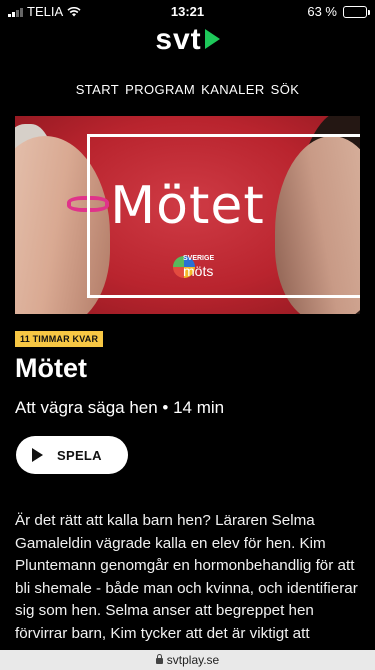 This screenshot has height=670, width=375. Describe the element at coordinates (97, 89) in the screenshot. I see `nav-item-start: START` at that location.